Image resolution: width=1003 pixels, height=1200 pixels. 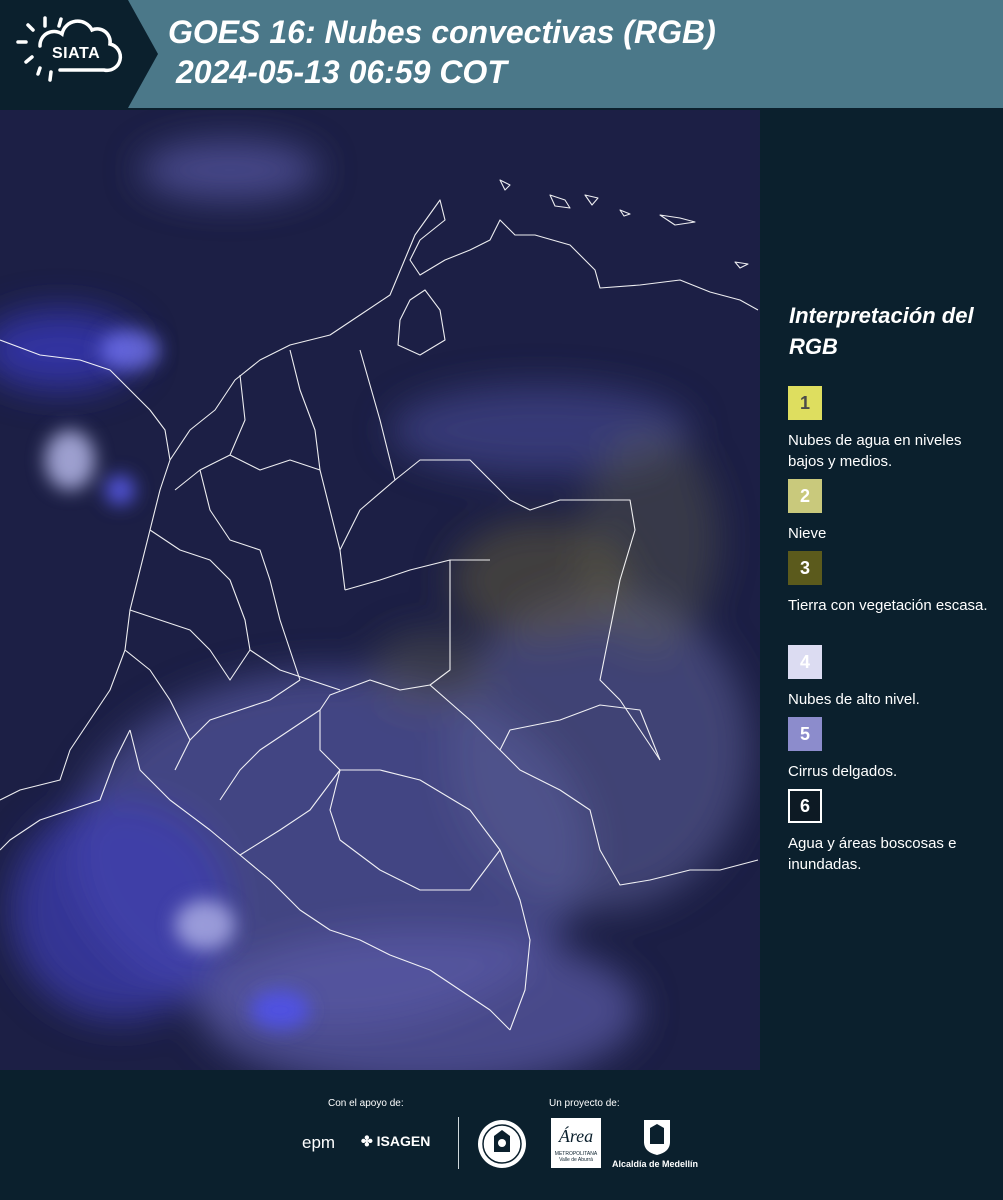 What do you see at coordinates (367, 1141) in the screenshot?
I see `isagen-star-icon: ✤` at bounding box center [367, 1141].